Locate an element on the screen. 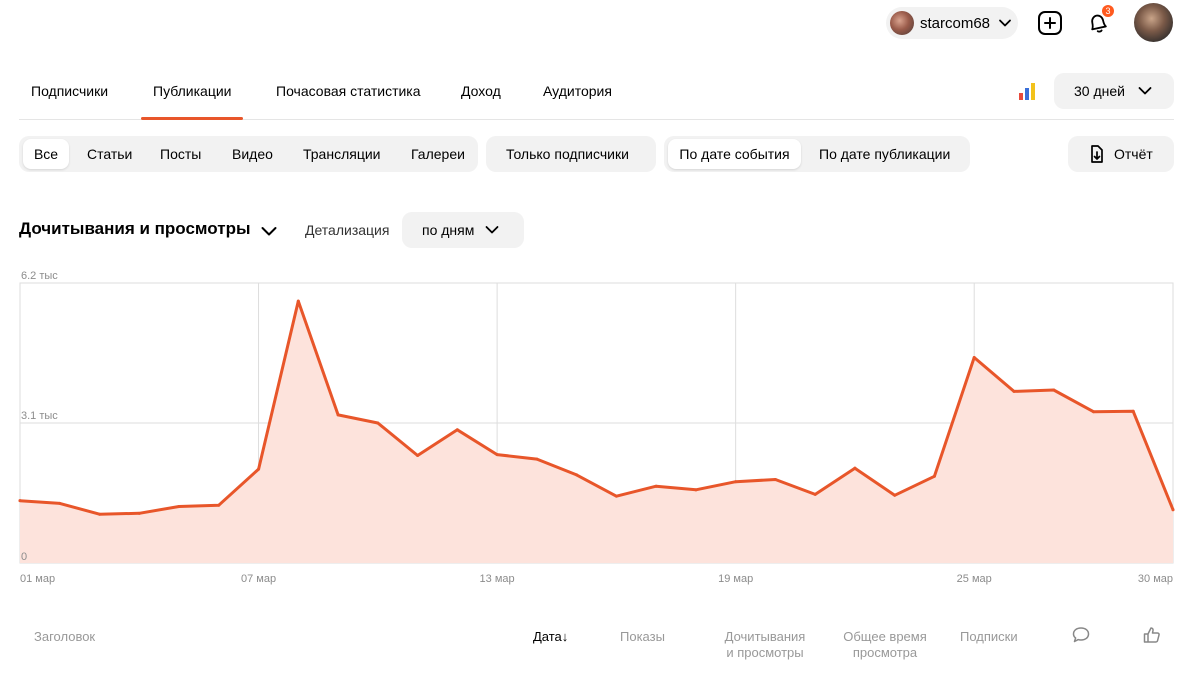  subscribers-only-label: Только подписчики is located at coordinates (567, 154).